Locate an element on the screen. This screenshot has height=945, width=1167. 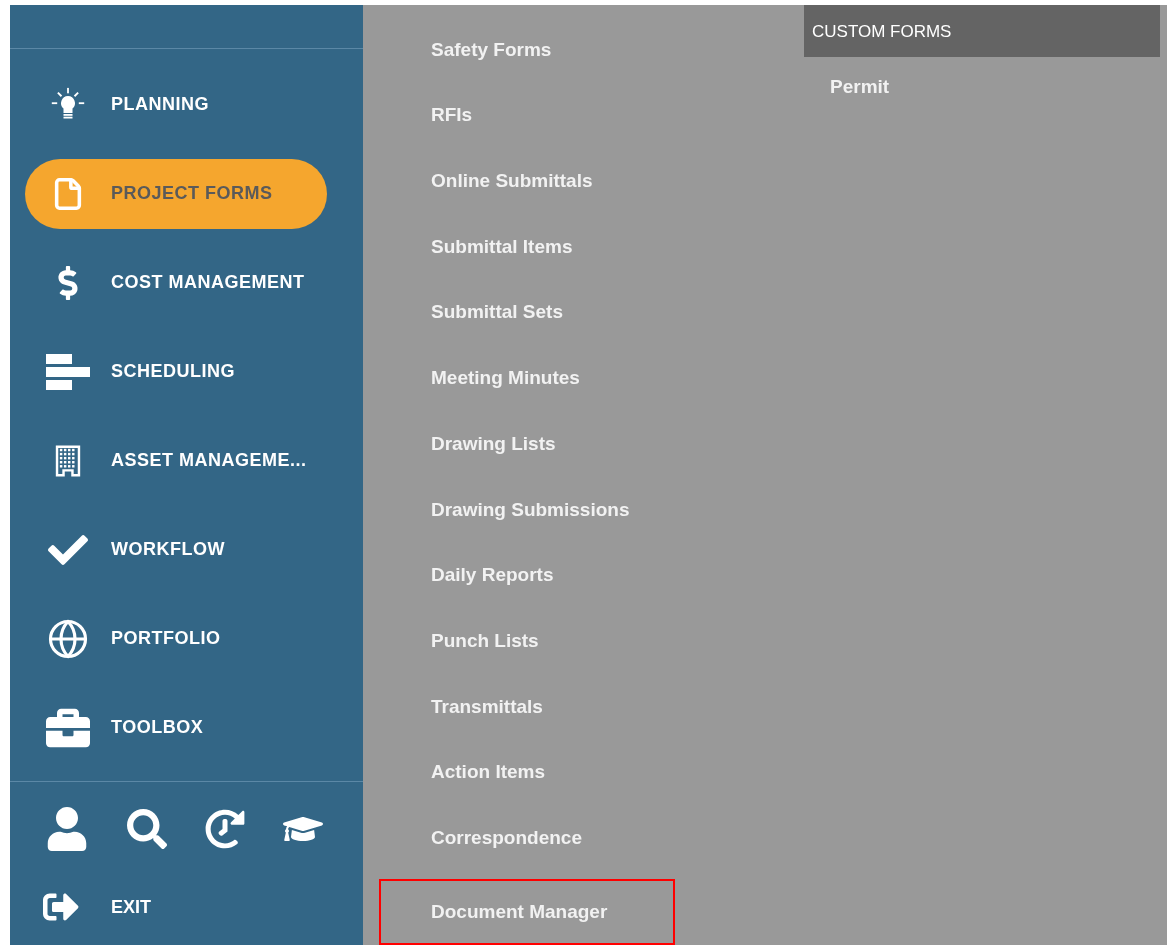
menu-item: Transmittals is located at coordinates (583, 707).